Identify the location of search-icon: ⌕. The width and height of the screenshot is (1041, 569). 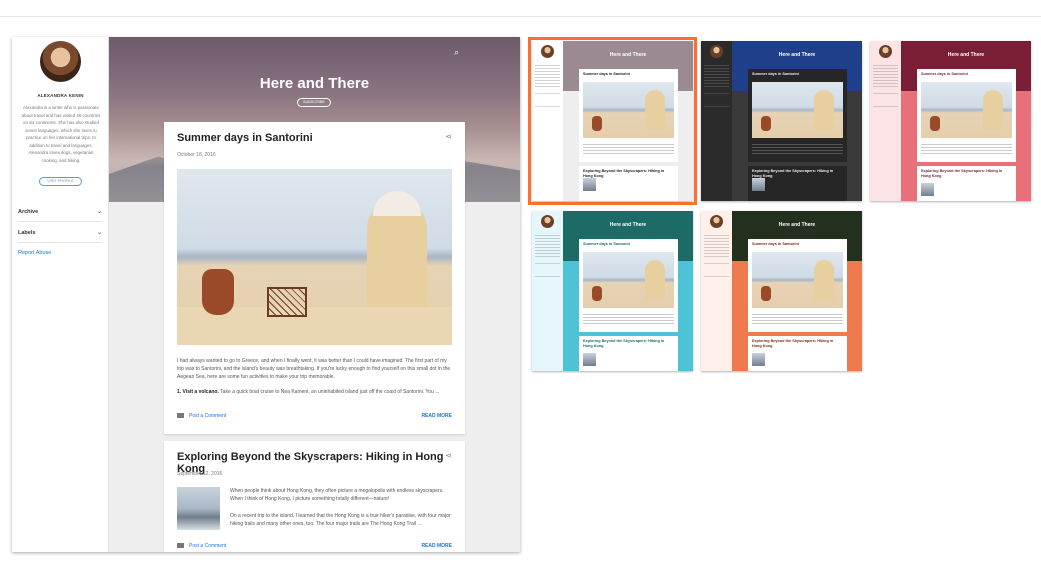
(459, 52).